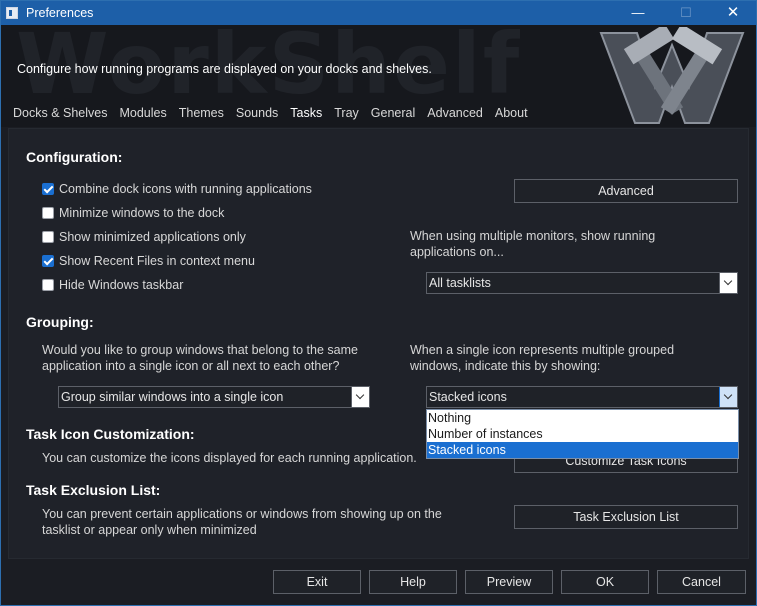 The image size is (757, 606). I want to click on ok-button: OK, so click(605, 582).